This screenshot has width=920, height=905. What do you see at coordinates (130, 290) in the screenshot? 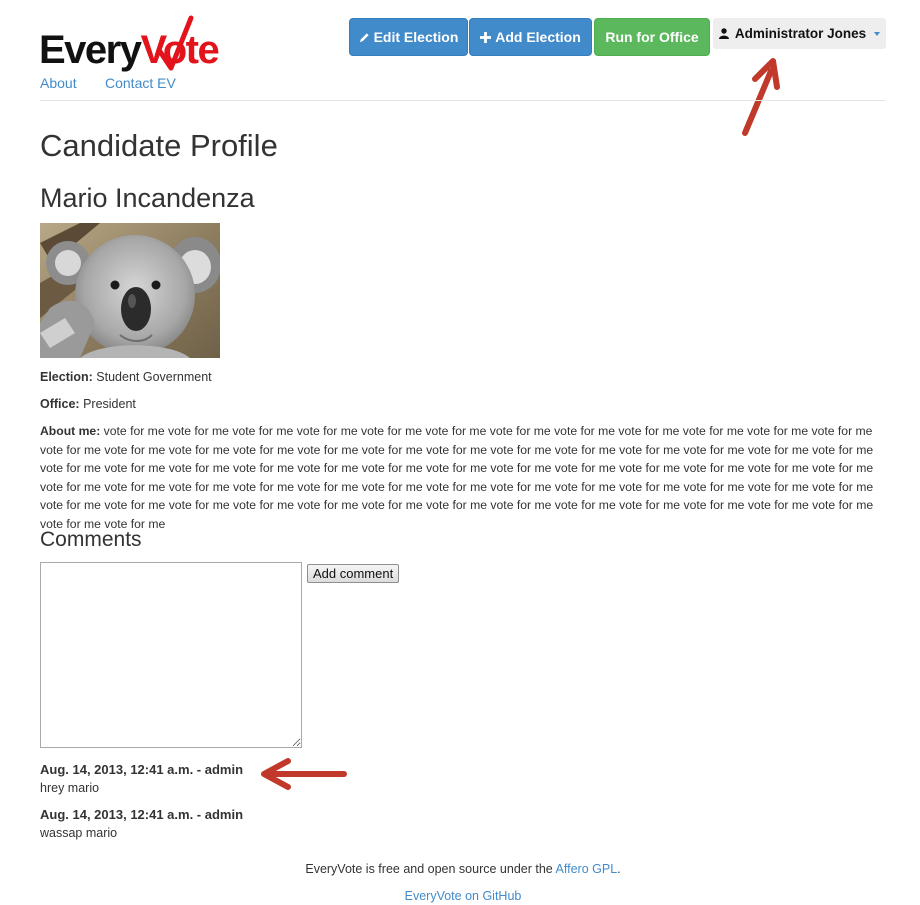
I see `candidate-photo` at bounding box center [130, 290].